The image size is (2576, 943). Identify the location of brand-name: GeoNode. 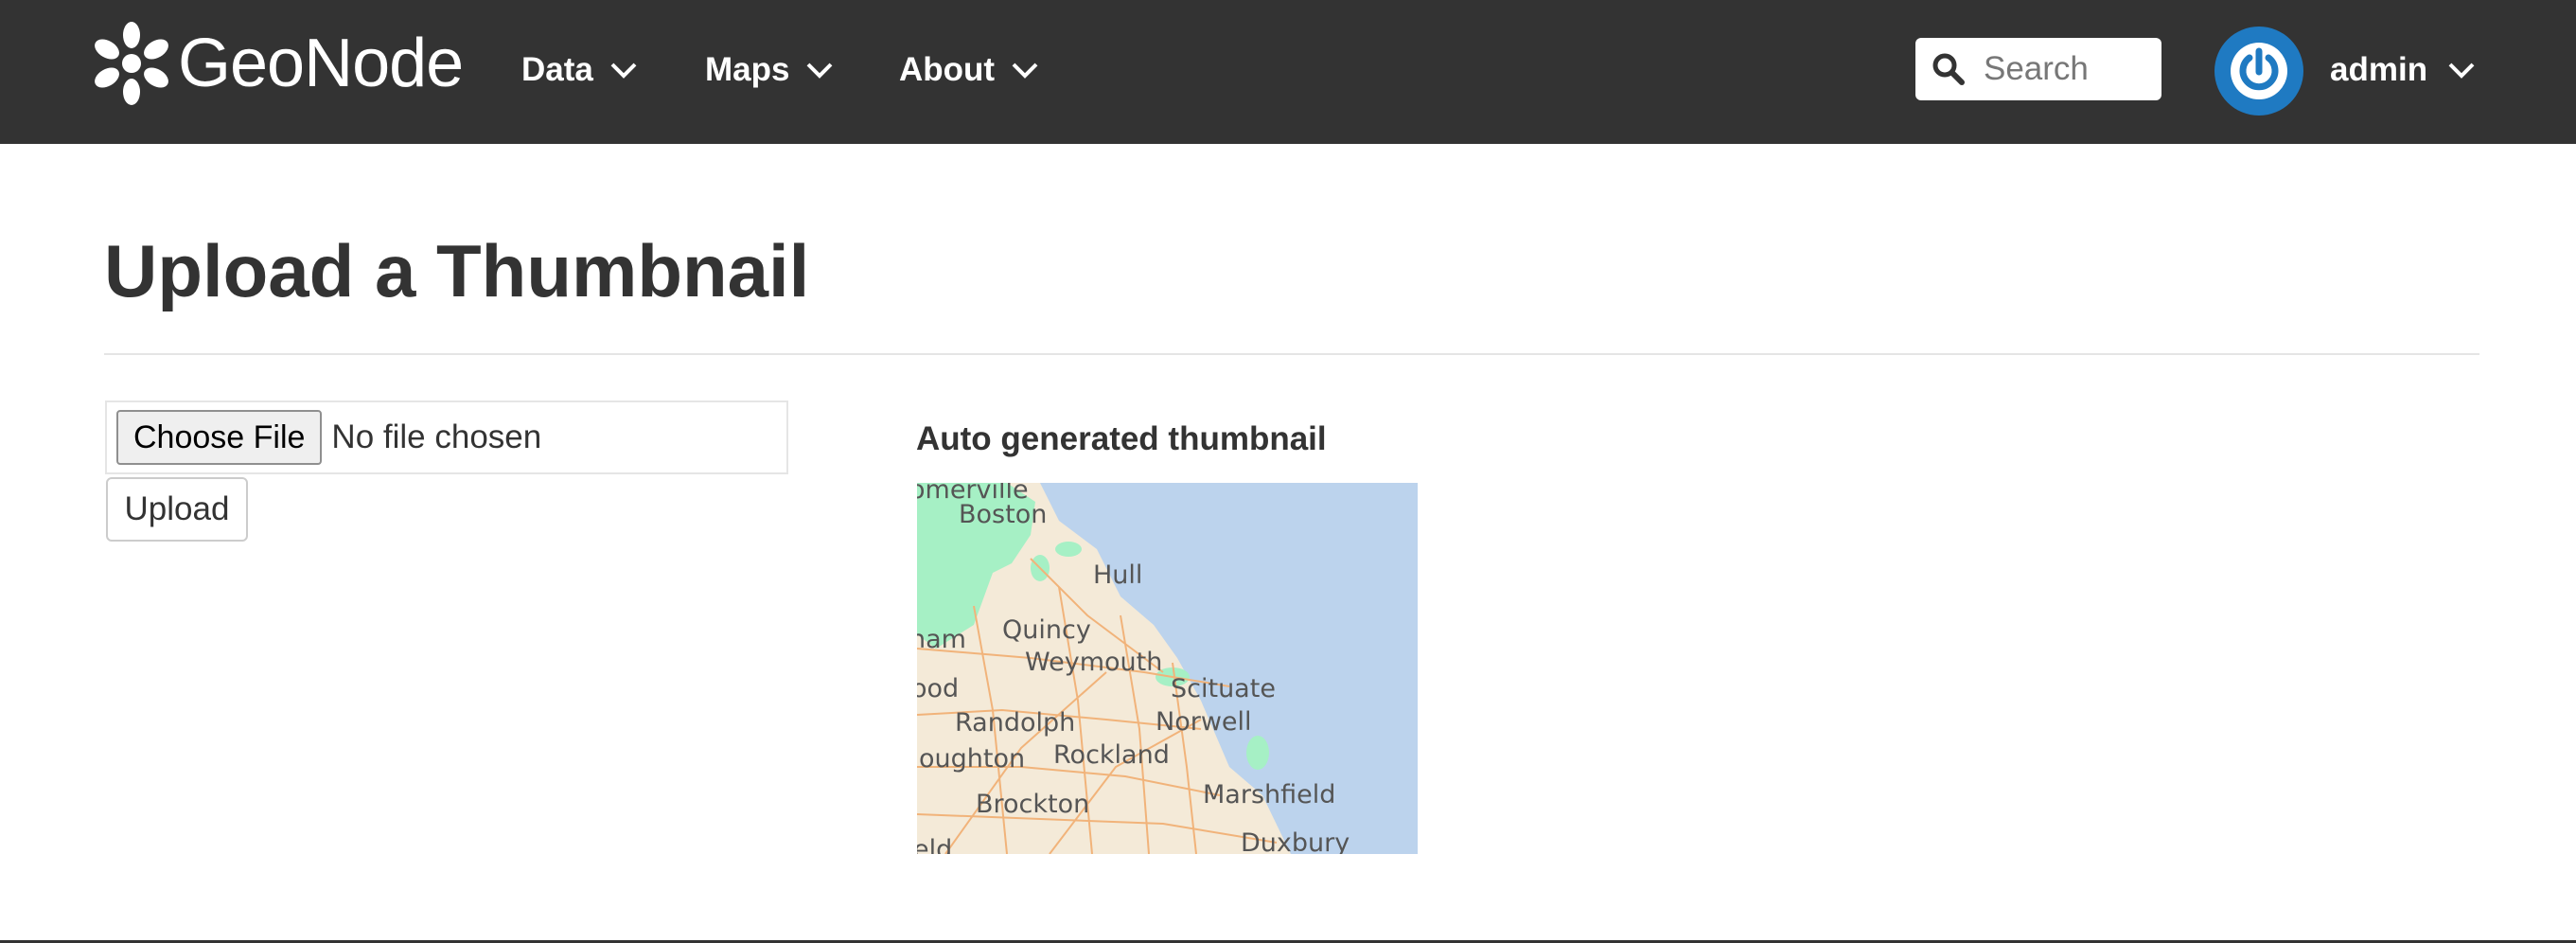
(321, 63).